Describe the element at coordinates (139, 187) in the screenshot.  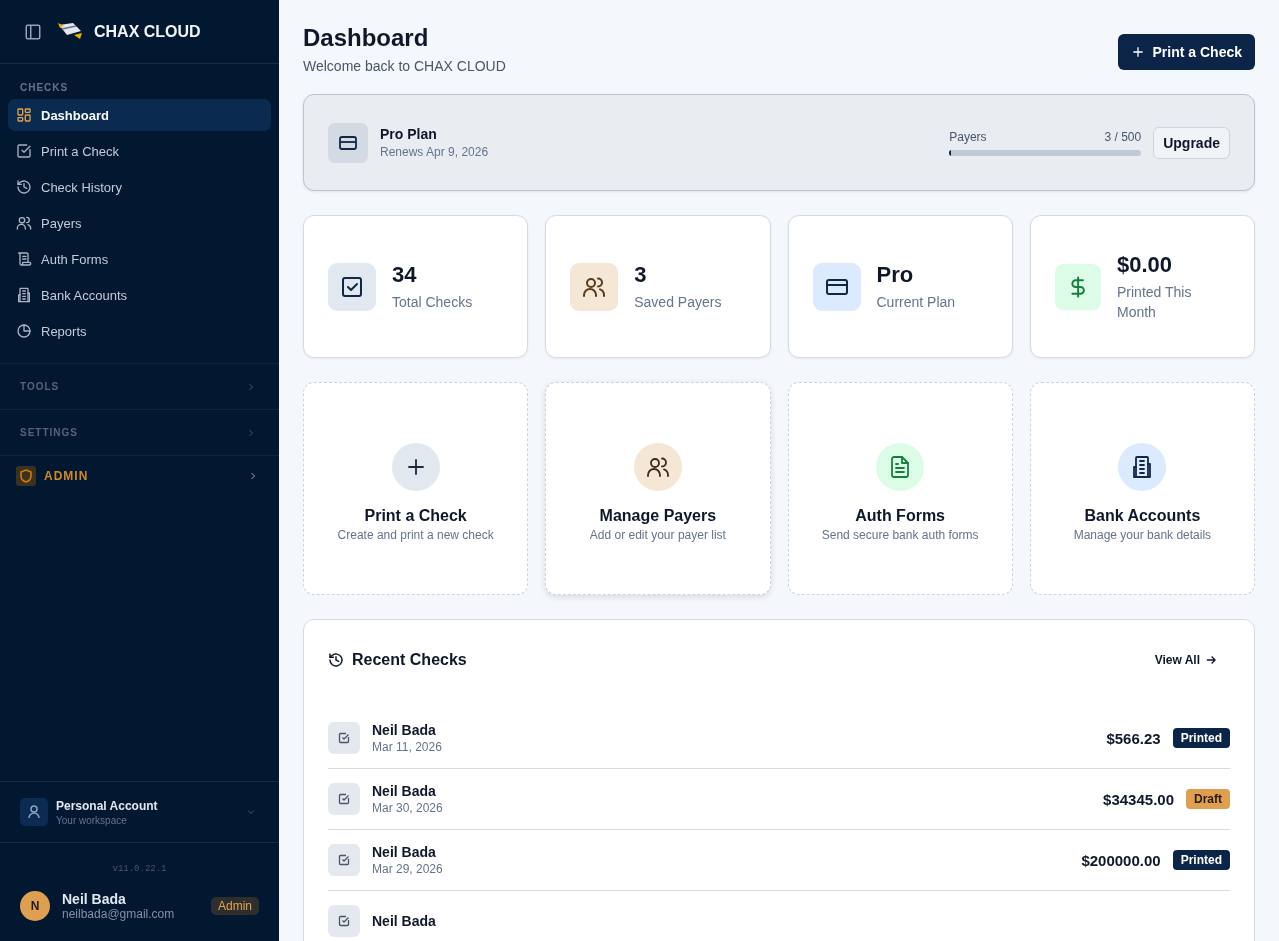
I see `nav-item: Check History` at that location.